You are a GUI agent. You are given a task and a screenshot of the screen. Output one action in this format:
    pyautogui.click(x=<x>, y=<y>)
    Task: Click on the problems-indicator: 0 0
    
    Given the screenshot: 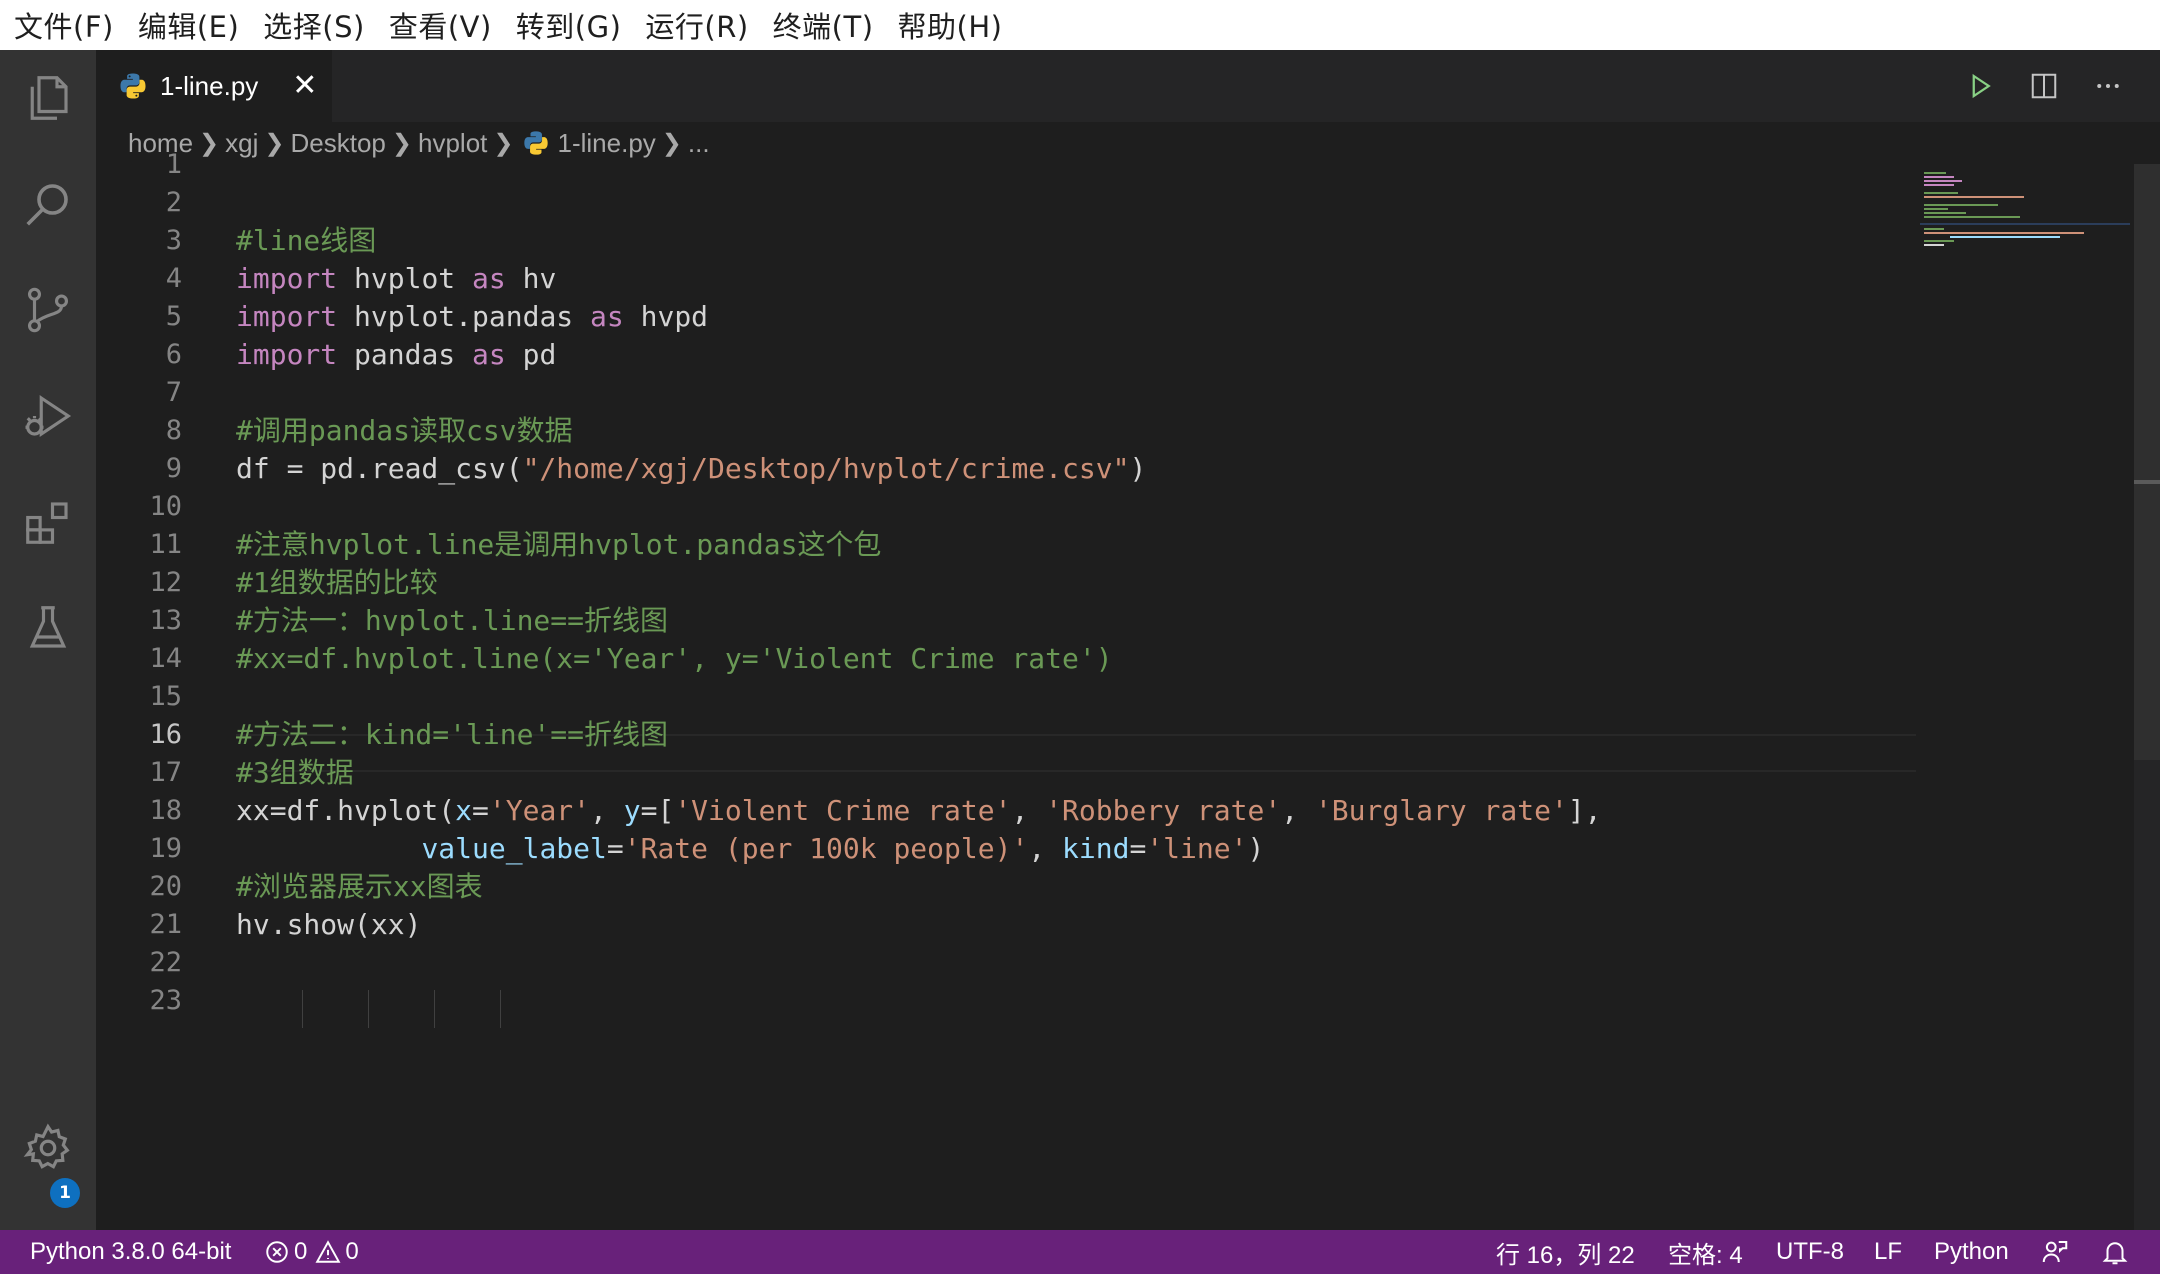 What is the action you would take?
    pyautogui.click(x=311, y=1252)
    